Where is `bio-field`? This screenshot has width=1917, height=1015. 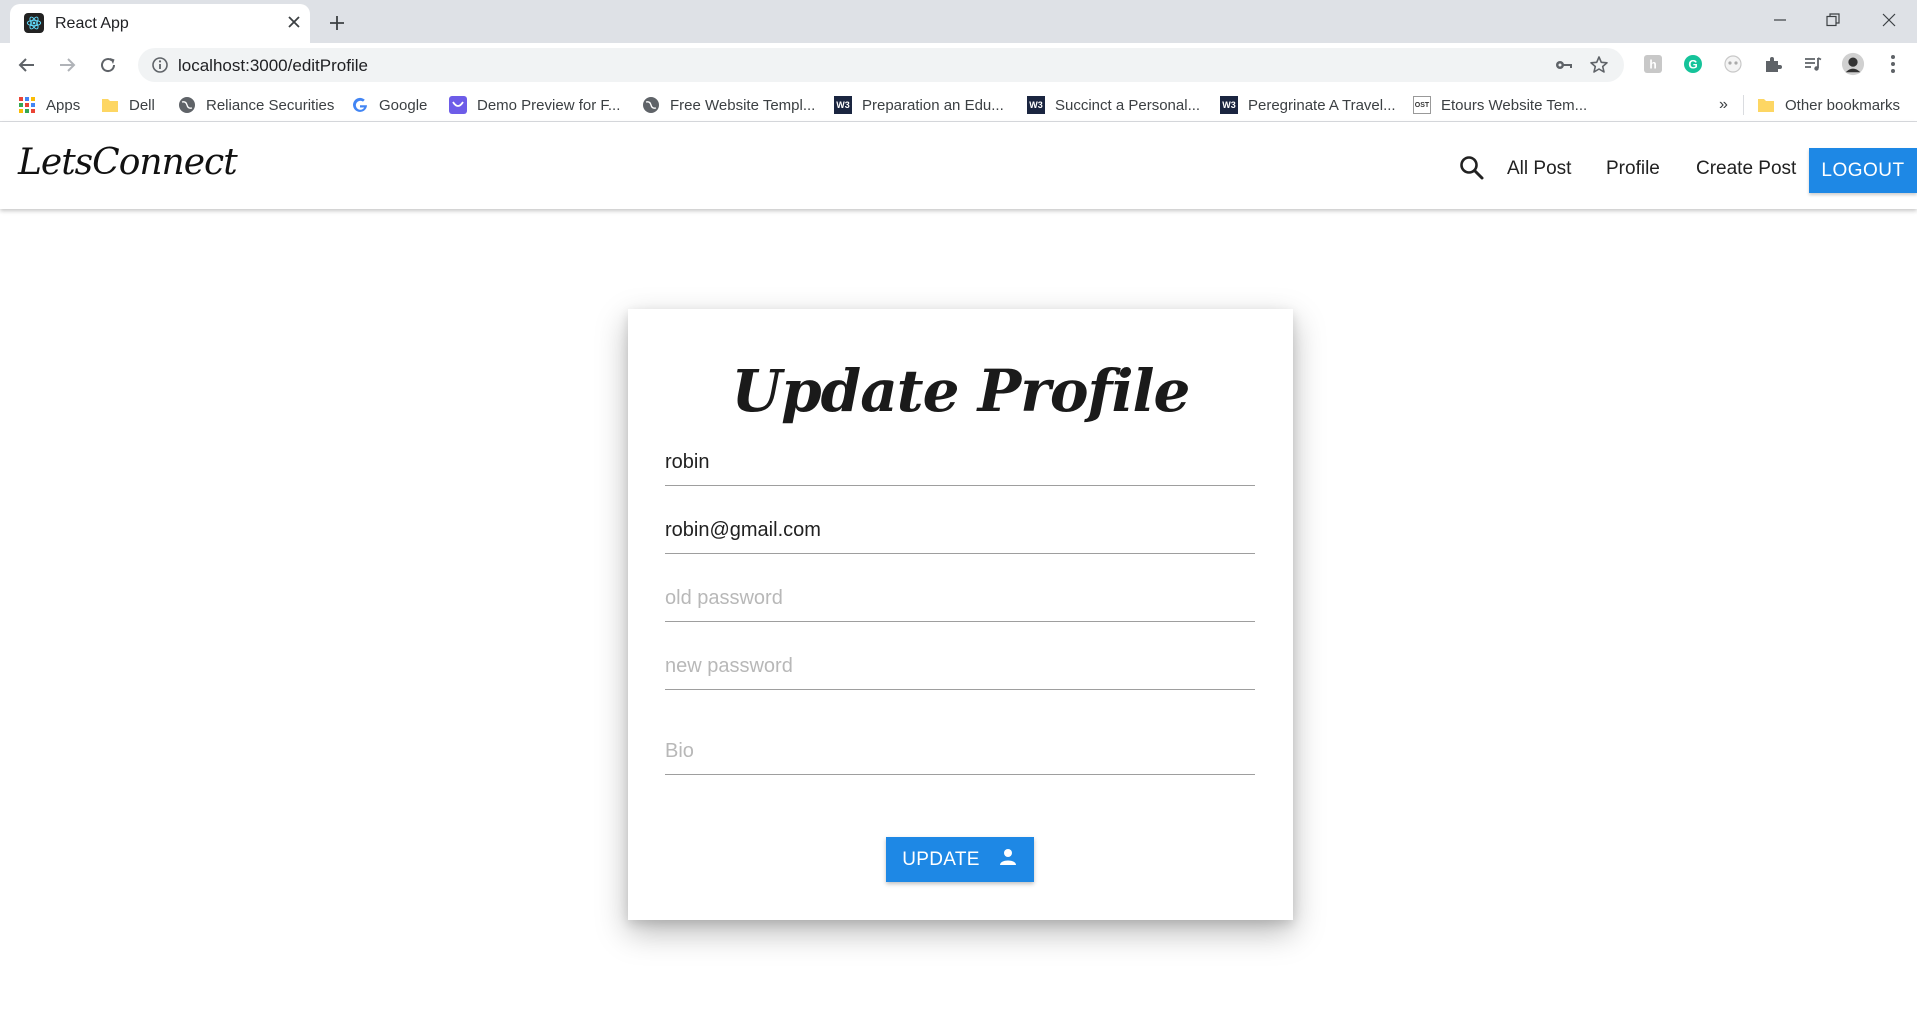 bio-field is located at coordinates (960, 752).